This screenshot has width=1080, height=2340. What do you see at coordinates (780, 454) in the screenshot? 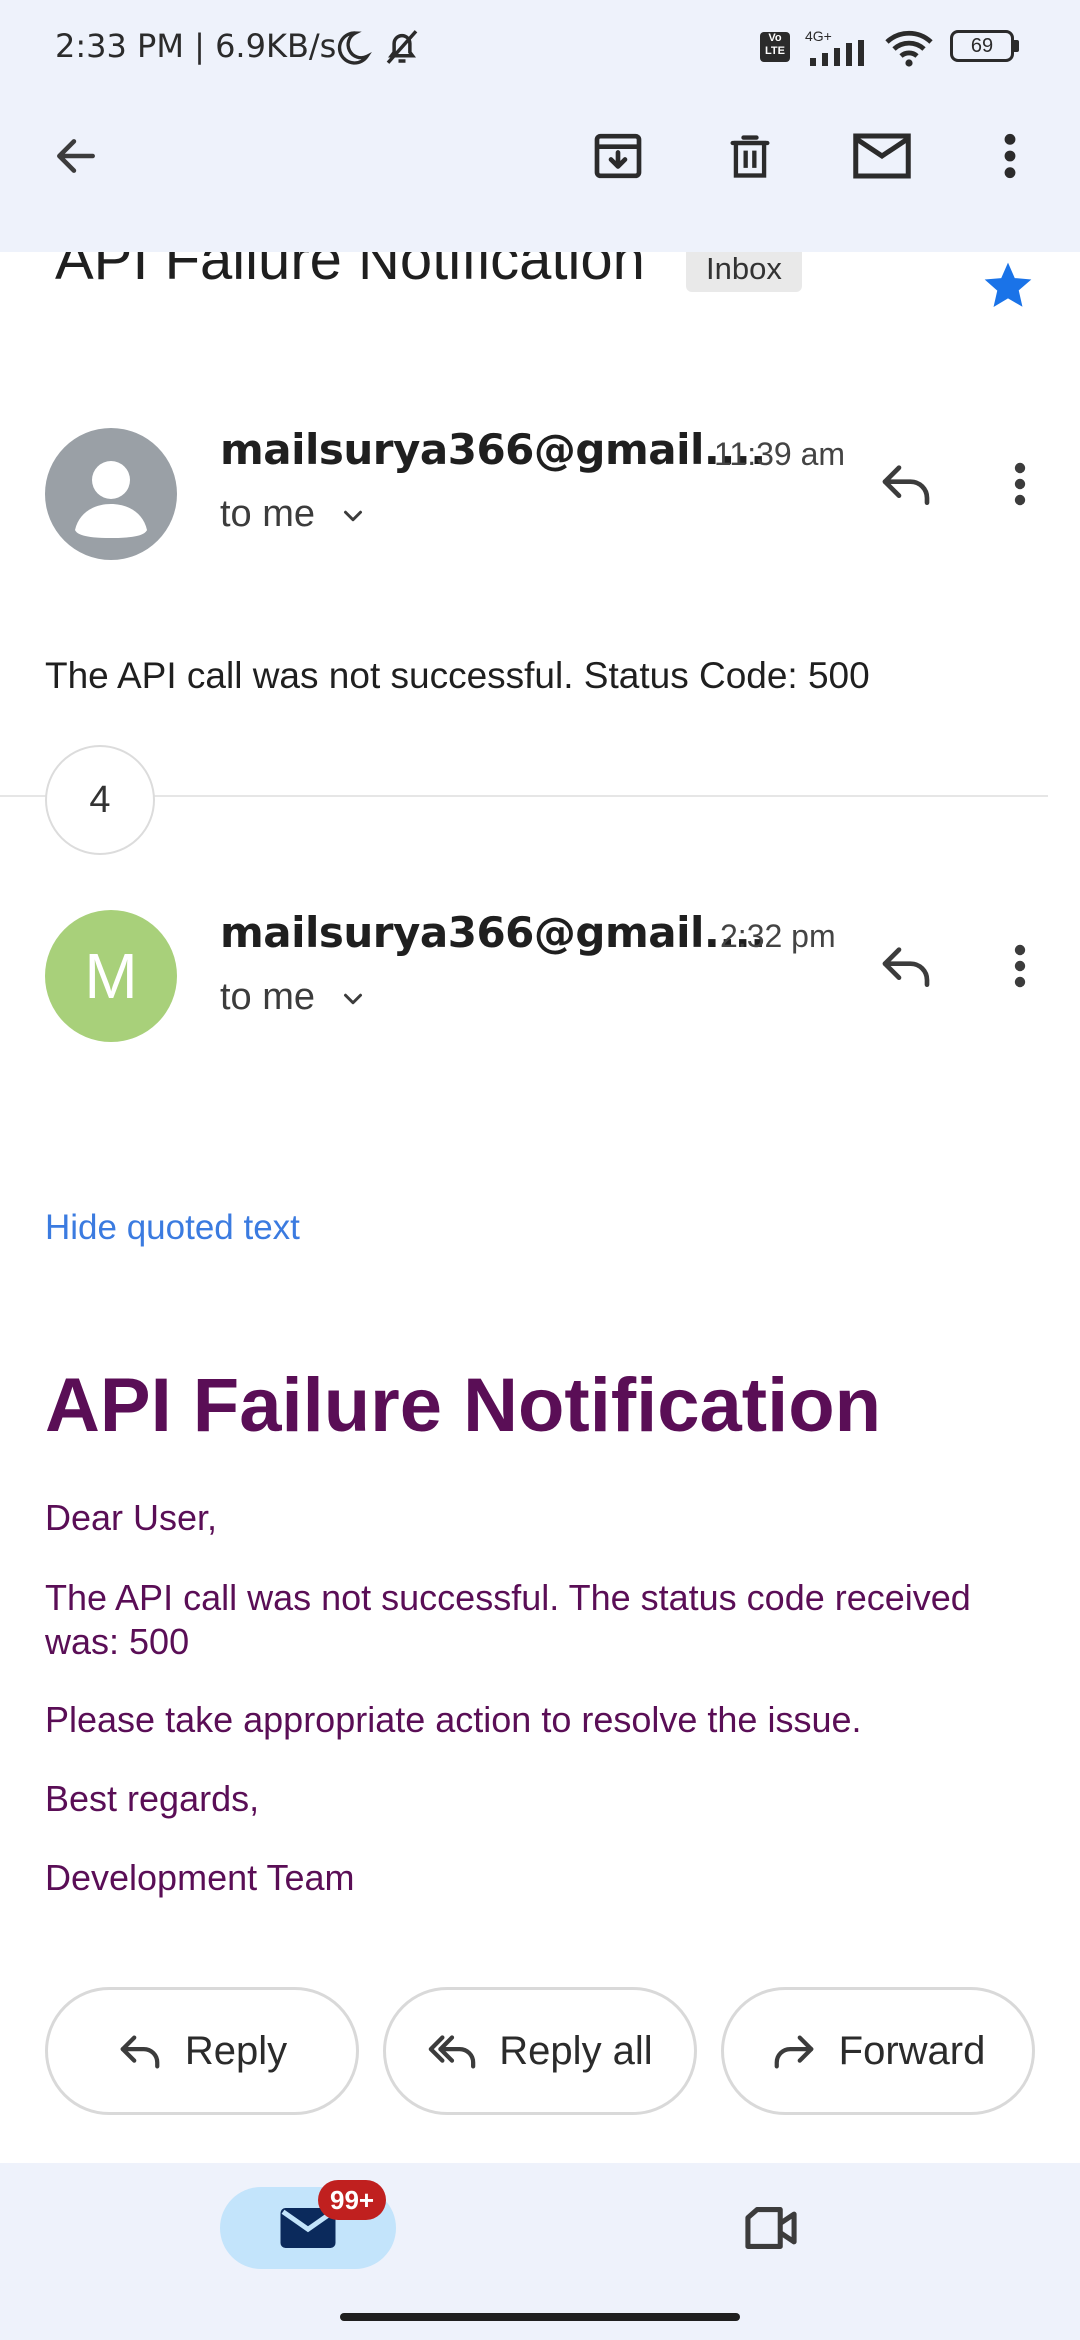
I see `message-time: 11:39 am` at bounding box center [780, 454].